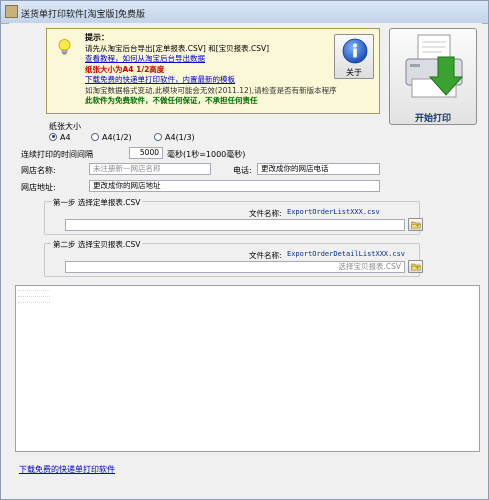 The image size is (489, 500). I want to click on step1-title: 第一步 选择定单报表.CSV, so click(97, 202).